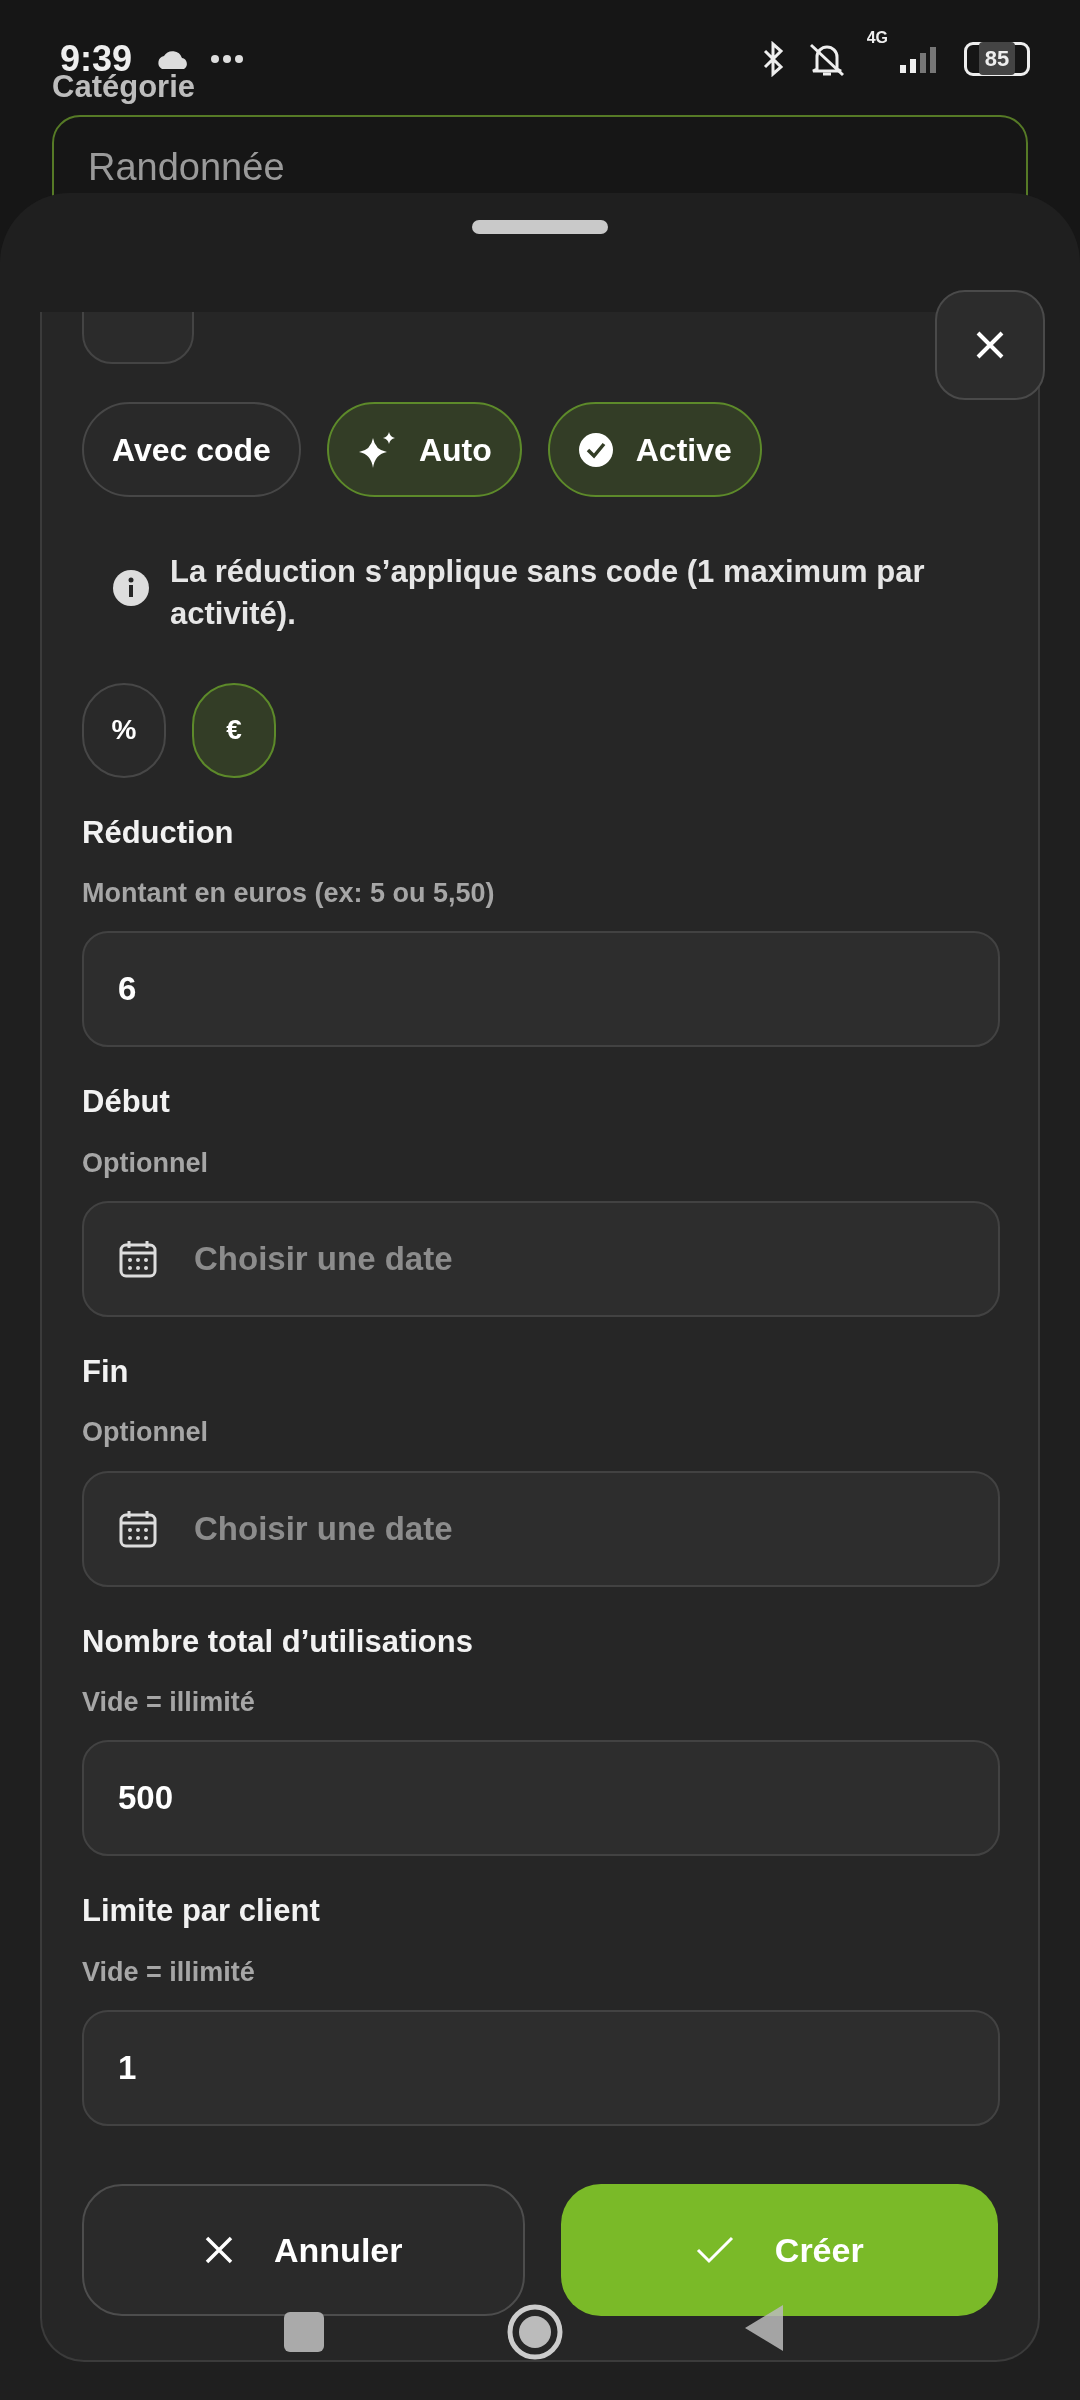 This screenshot has width=1080, height=2400. I want to click on unit-toggle: %, so click(124, 730).